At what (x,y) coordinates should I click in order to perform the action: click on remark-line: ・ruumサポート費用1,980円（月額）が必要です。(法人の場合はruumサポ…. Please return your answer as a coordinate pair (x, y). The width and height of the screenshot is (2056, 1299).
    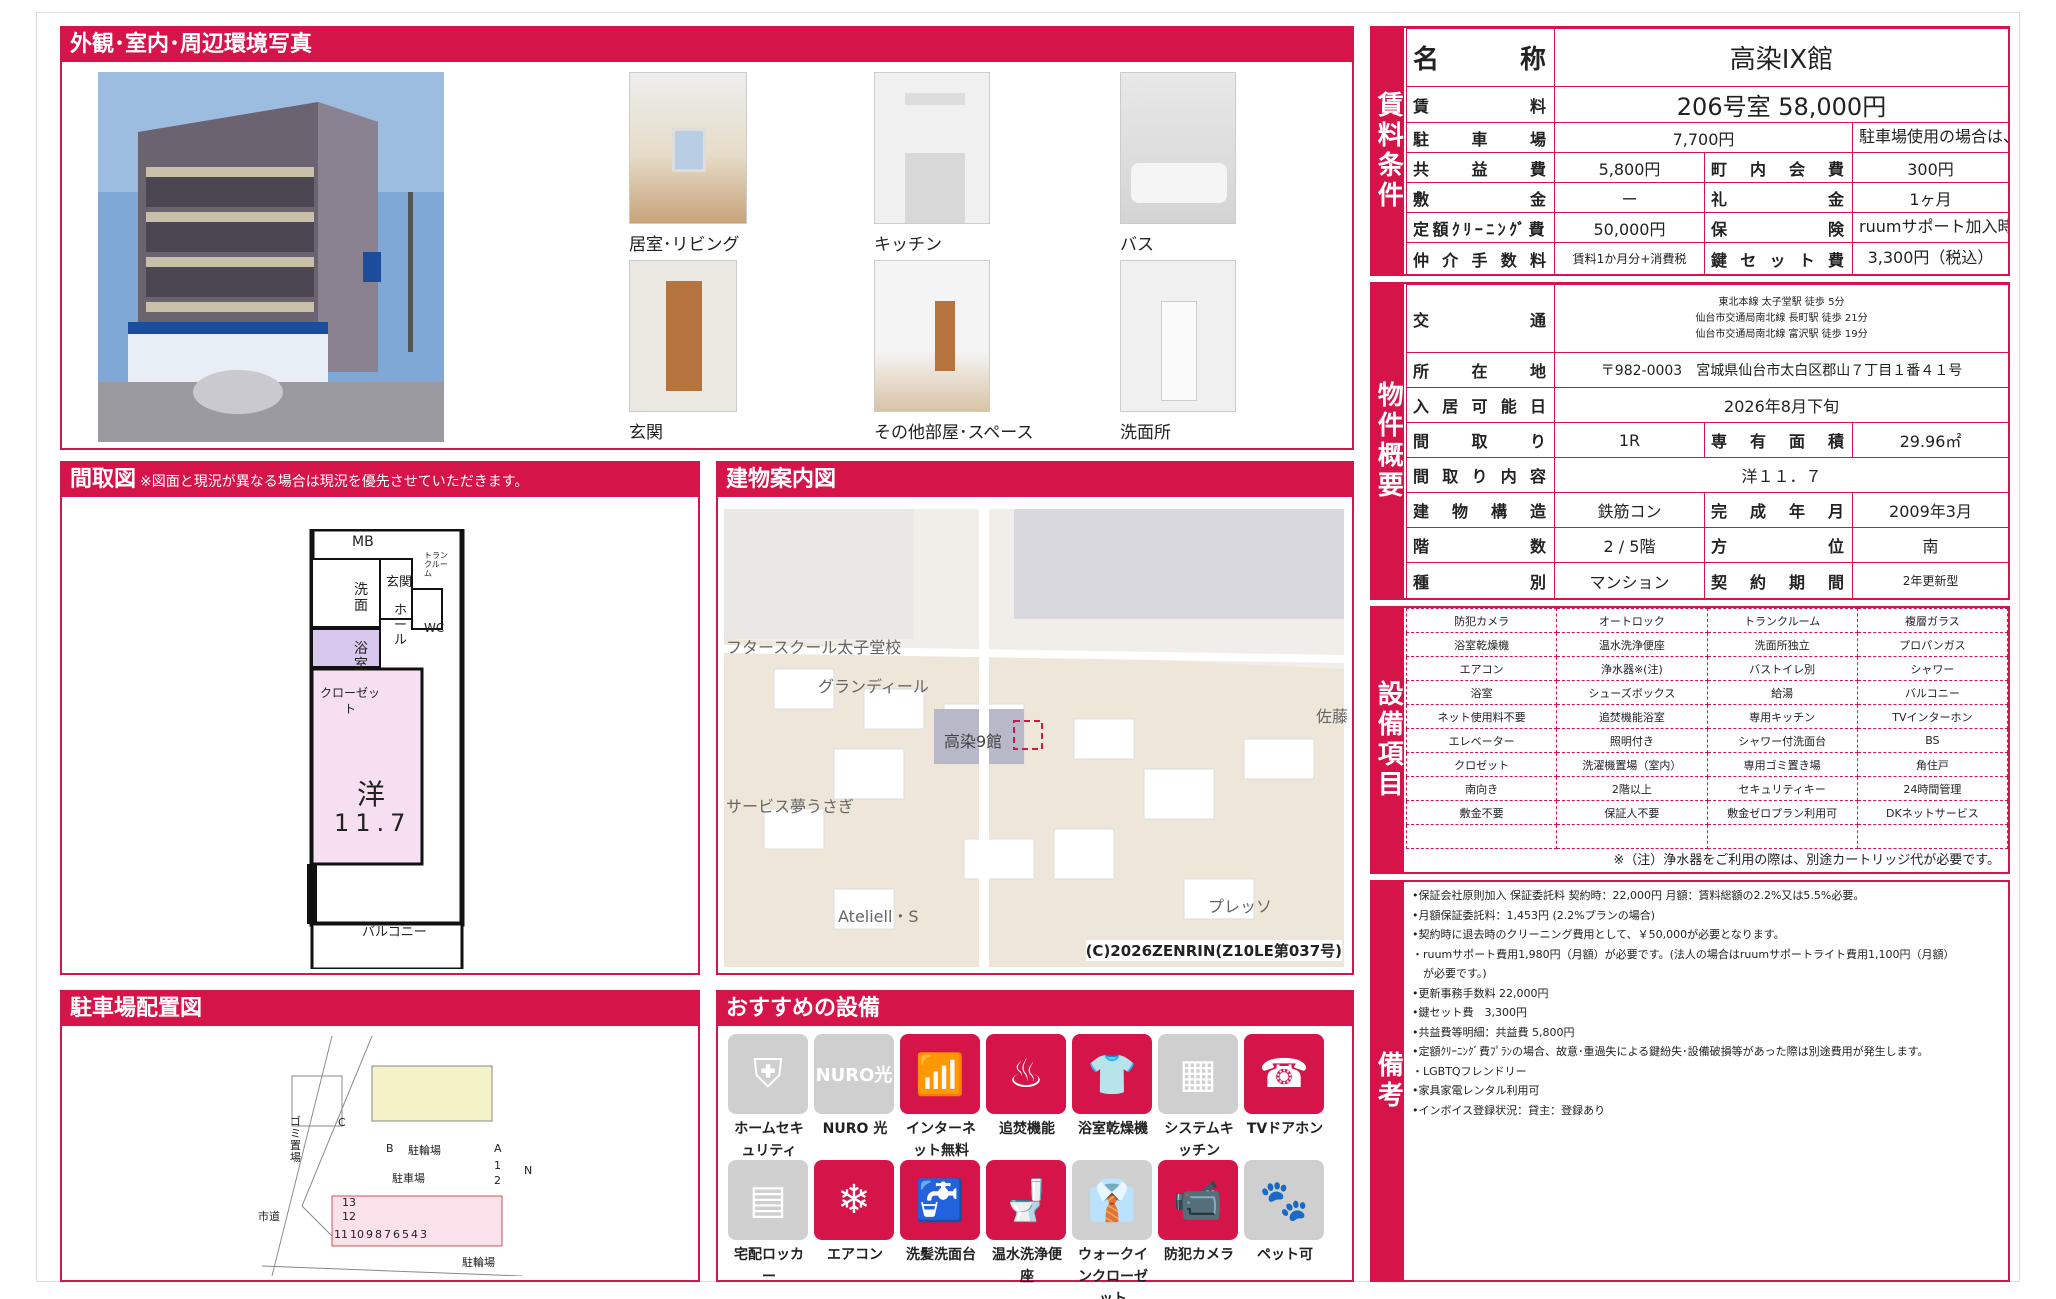
    Looking at the image, I should click on (1683, 954).